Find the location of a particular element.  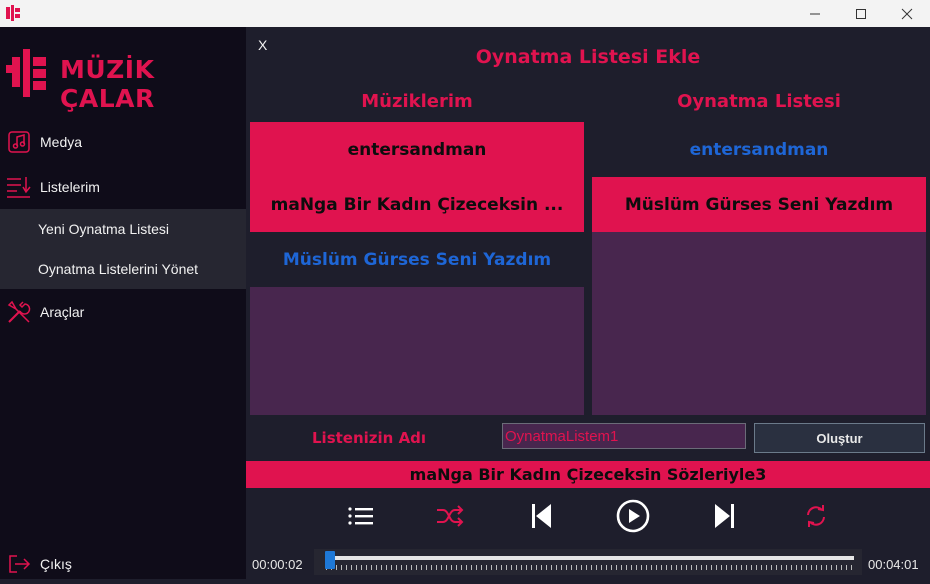

seek-ticks is located at coordinates (590, 567).